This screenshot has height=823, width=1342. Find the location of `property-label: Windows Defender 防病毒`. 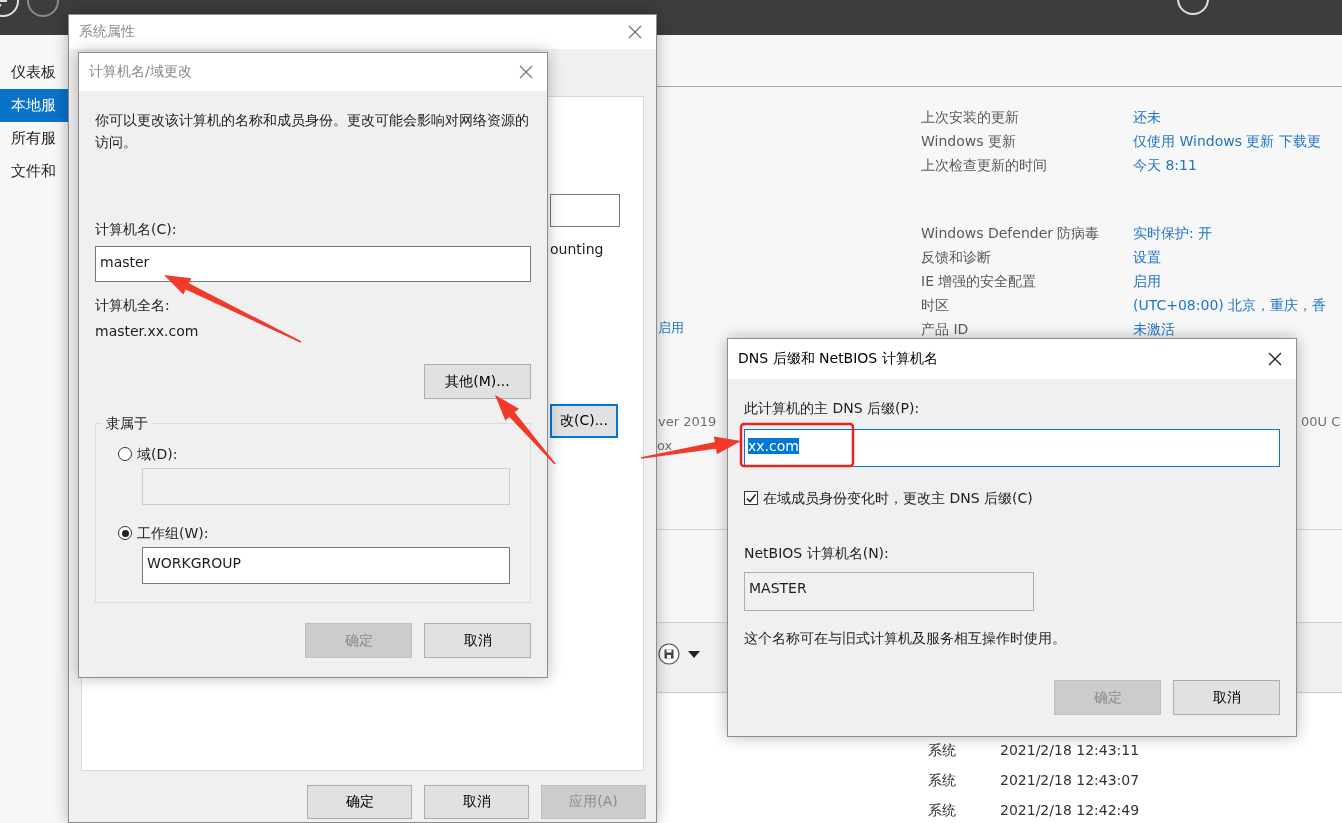

property-label: Windows Defender 防病毒 is located at coordinates (1011, 233).